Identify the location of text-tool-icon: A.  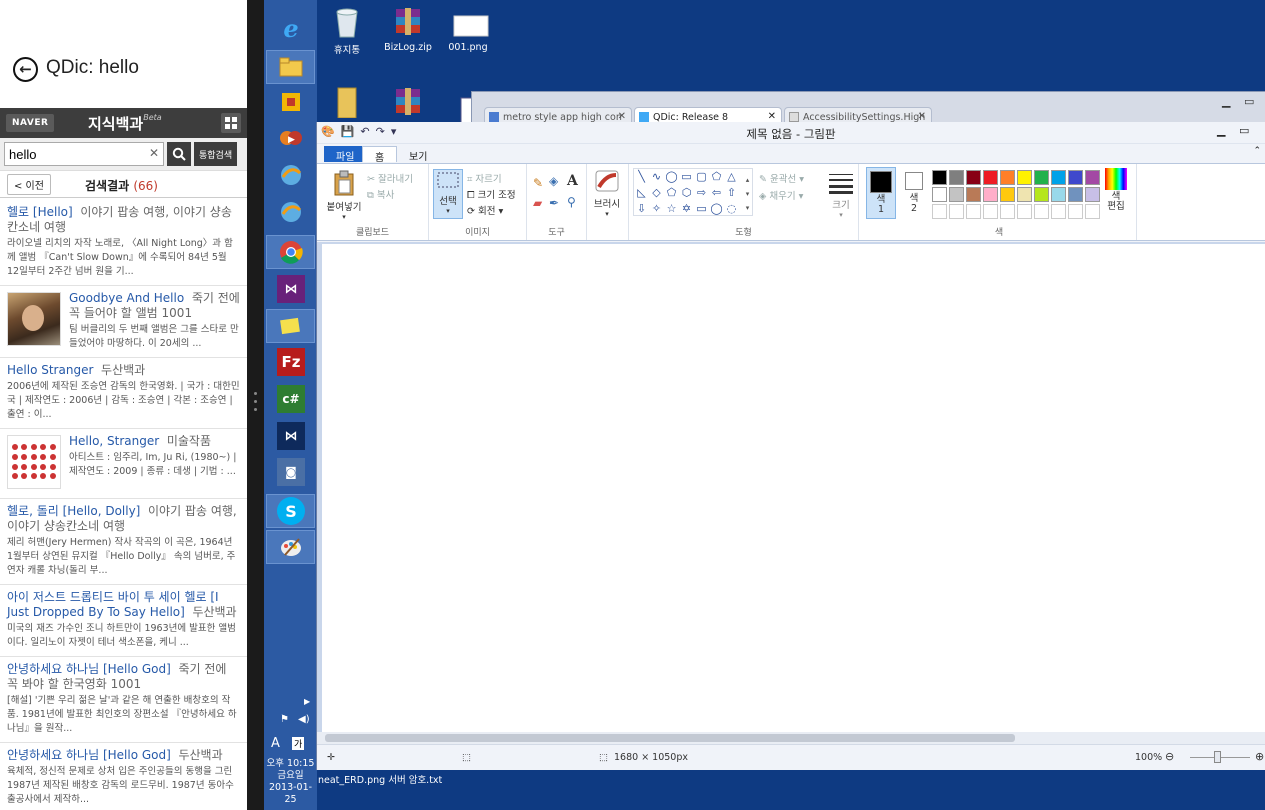
(572, 181).